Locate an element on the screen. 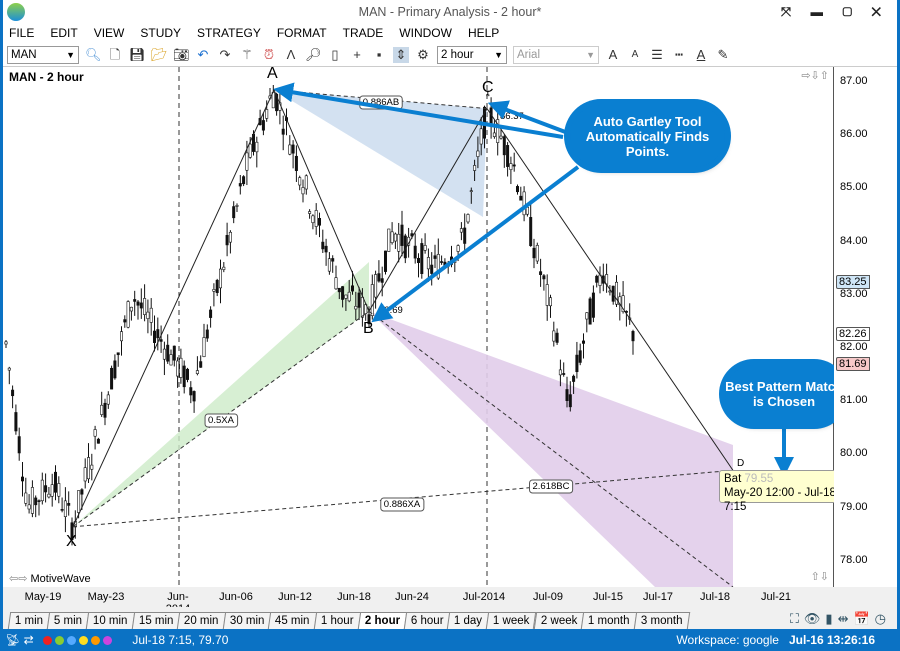  font-select: Arial ▼ is located at coordinates (556, 54).